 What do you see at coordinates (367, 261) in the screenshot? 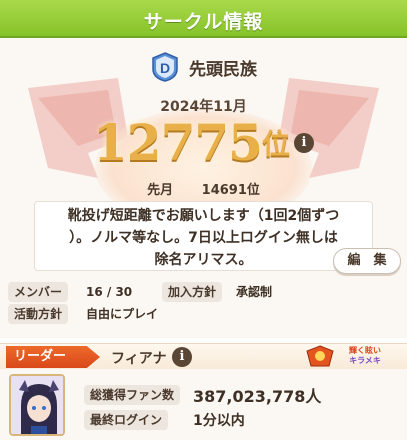
I see `edit-button: 編 集` at bounding box center [367, 261].